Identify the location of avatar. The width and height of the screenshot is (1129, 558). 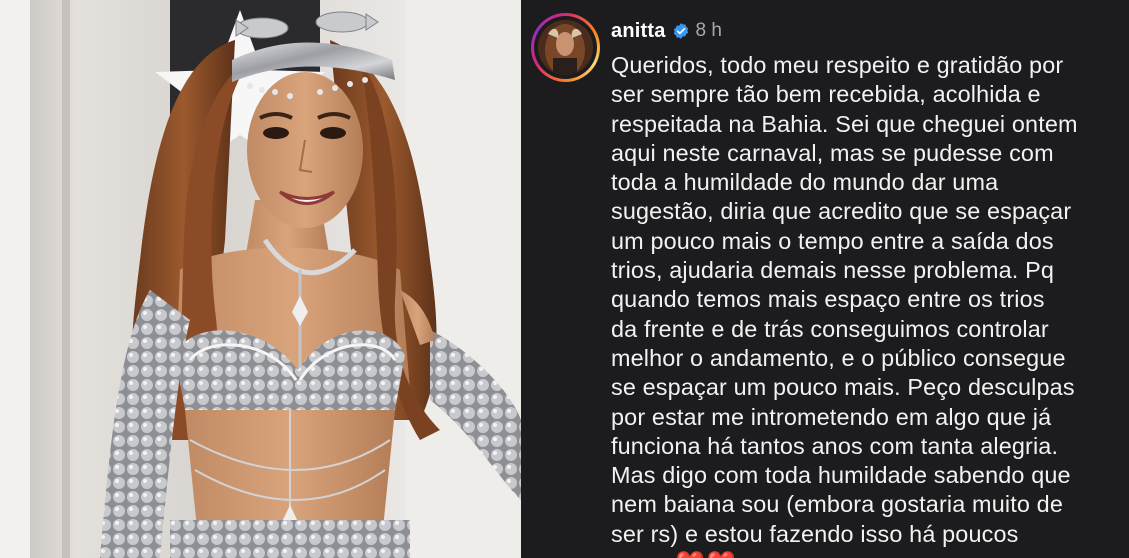
(565, 47).